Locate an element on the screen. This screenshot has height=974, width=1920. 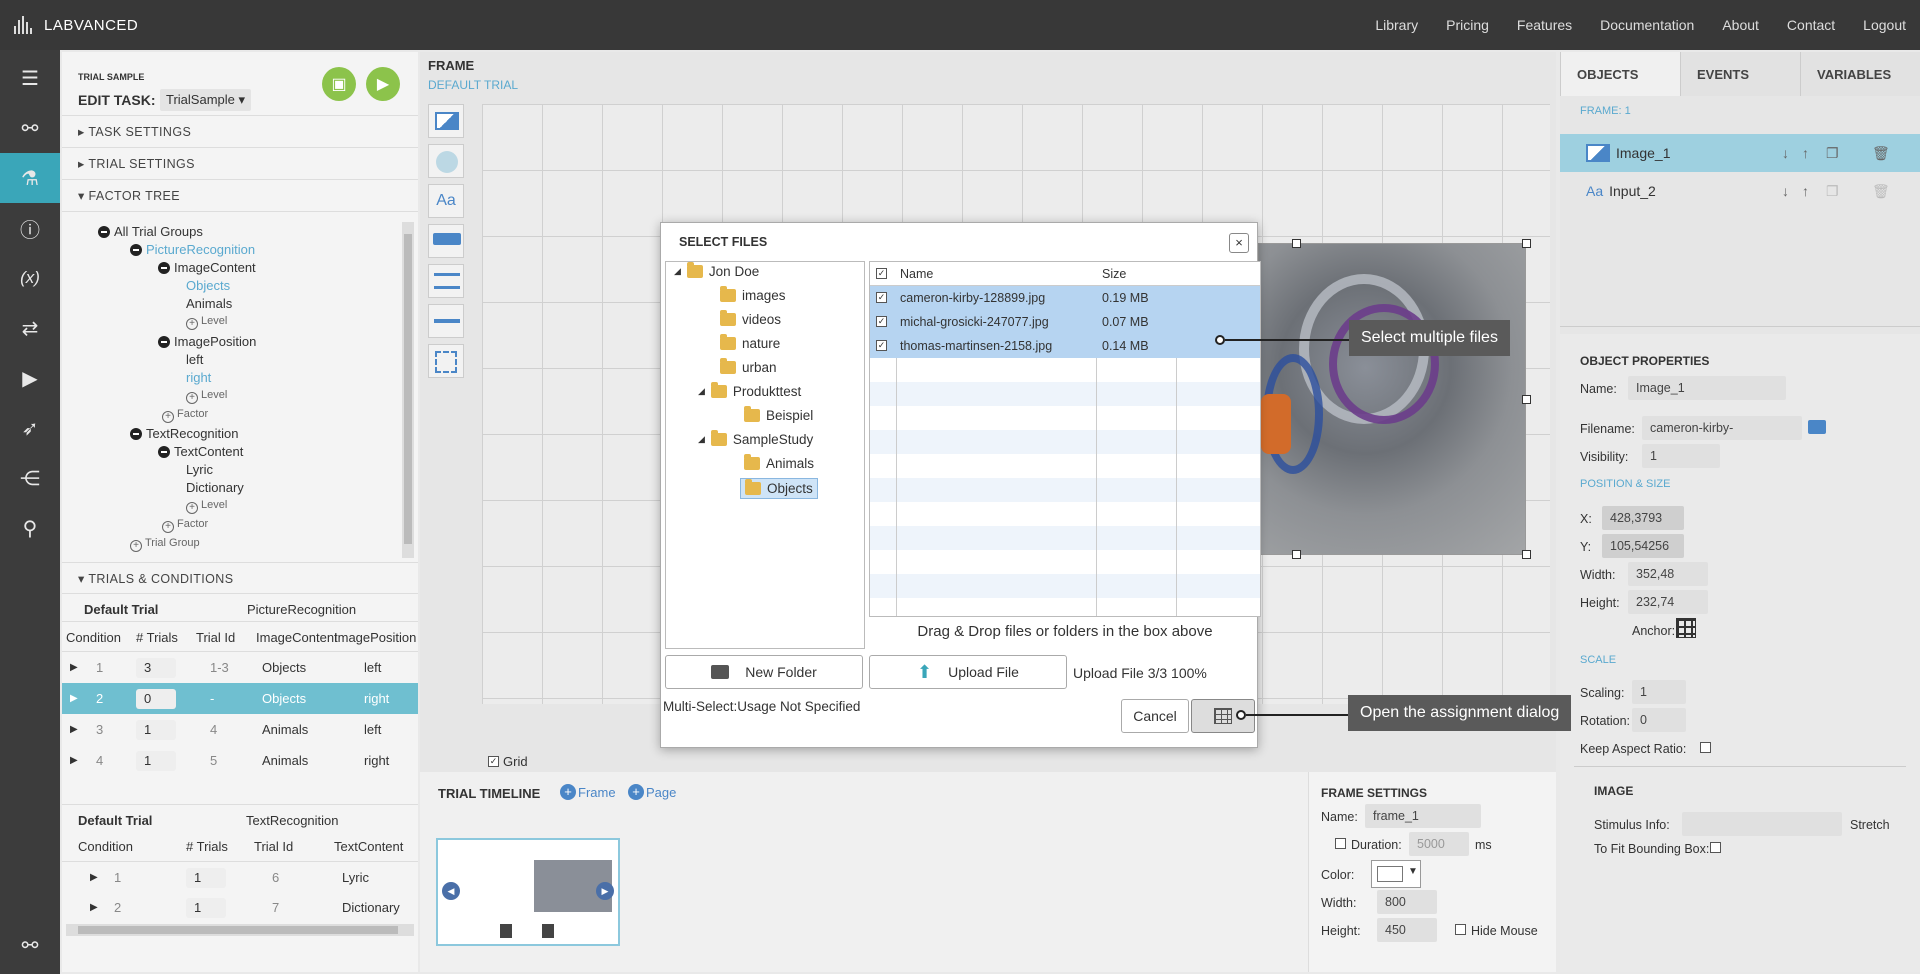
hierarchy-icon: ⚯ is located at coordinates (30, 128).